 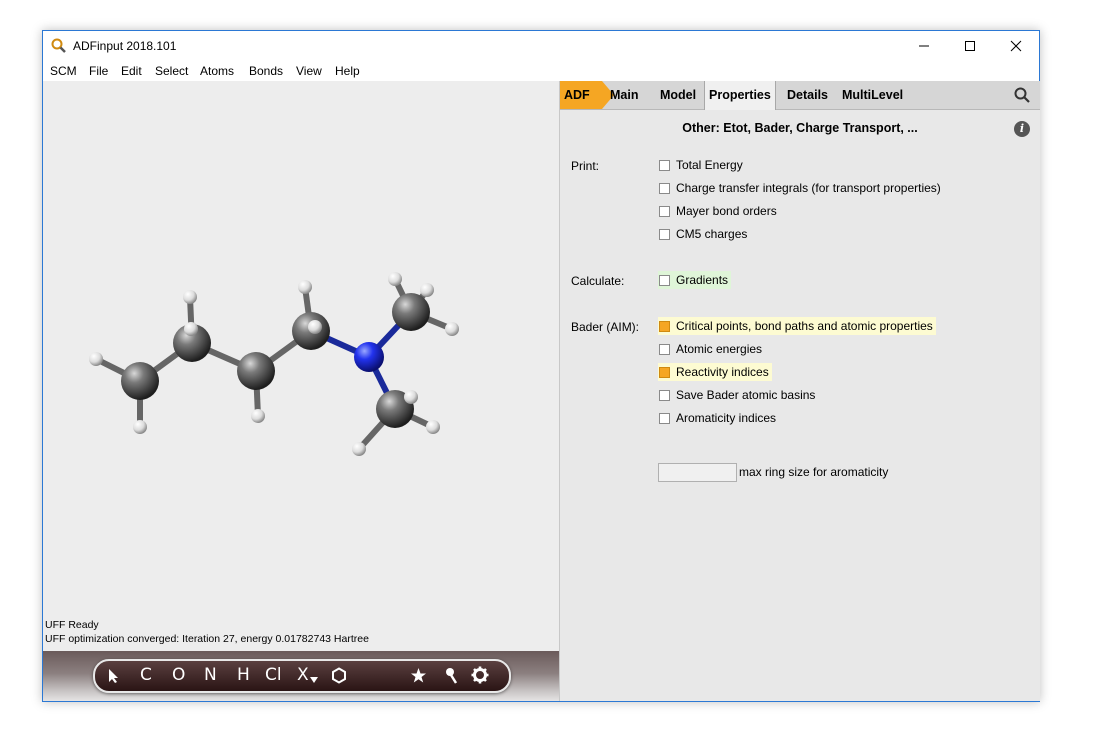 I want to click on option-label: Aromaticity indices, so click(x=726, y=418).